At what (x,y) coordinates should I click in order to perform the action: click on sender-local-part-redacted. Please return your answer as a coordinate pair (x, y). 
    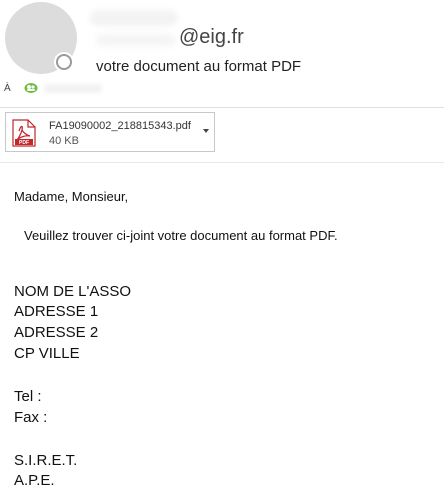
    Looking at the image, I should click on (136, 40).